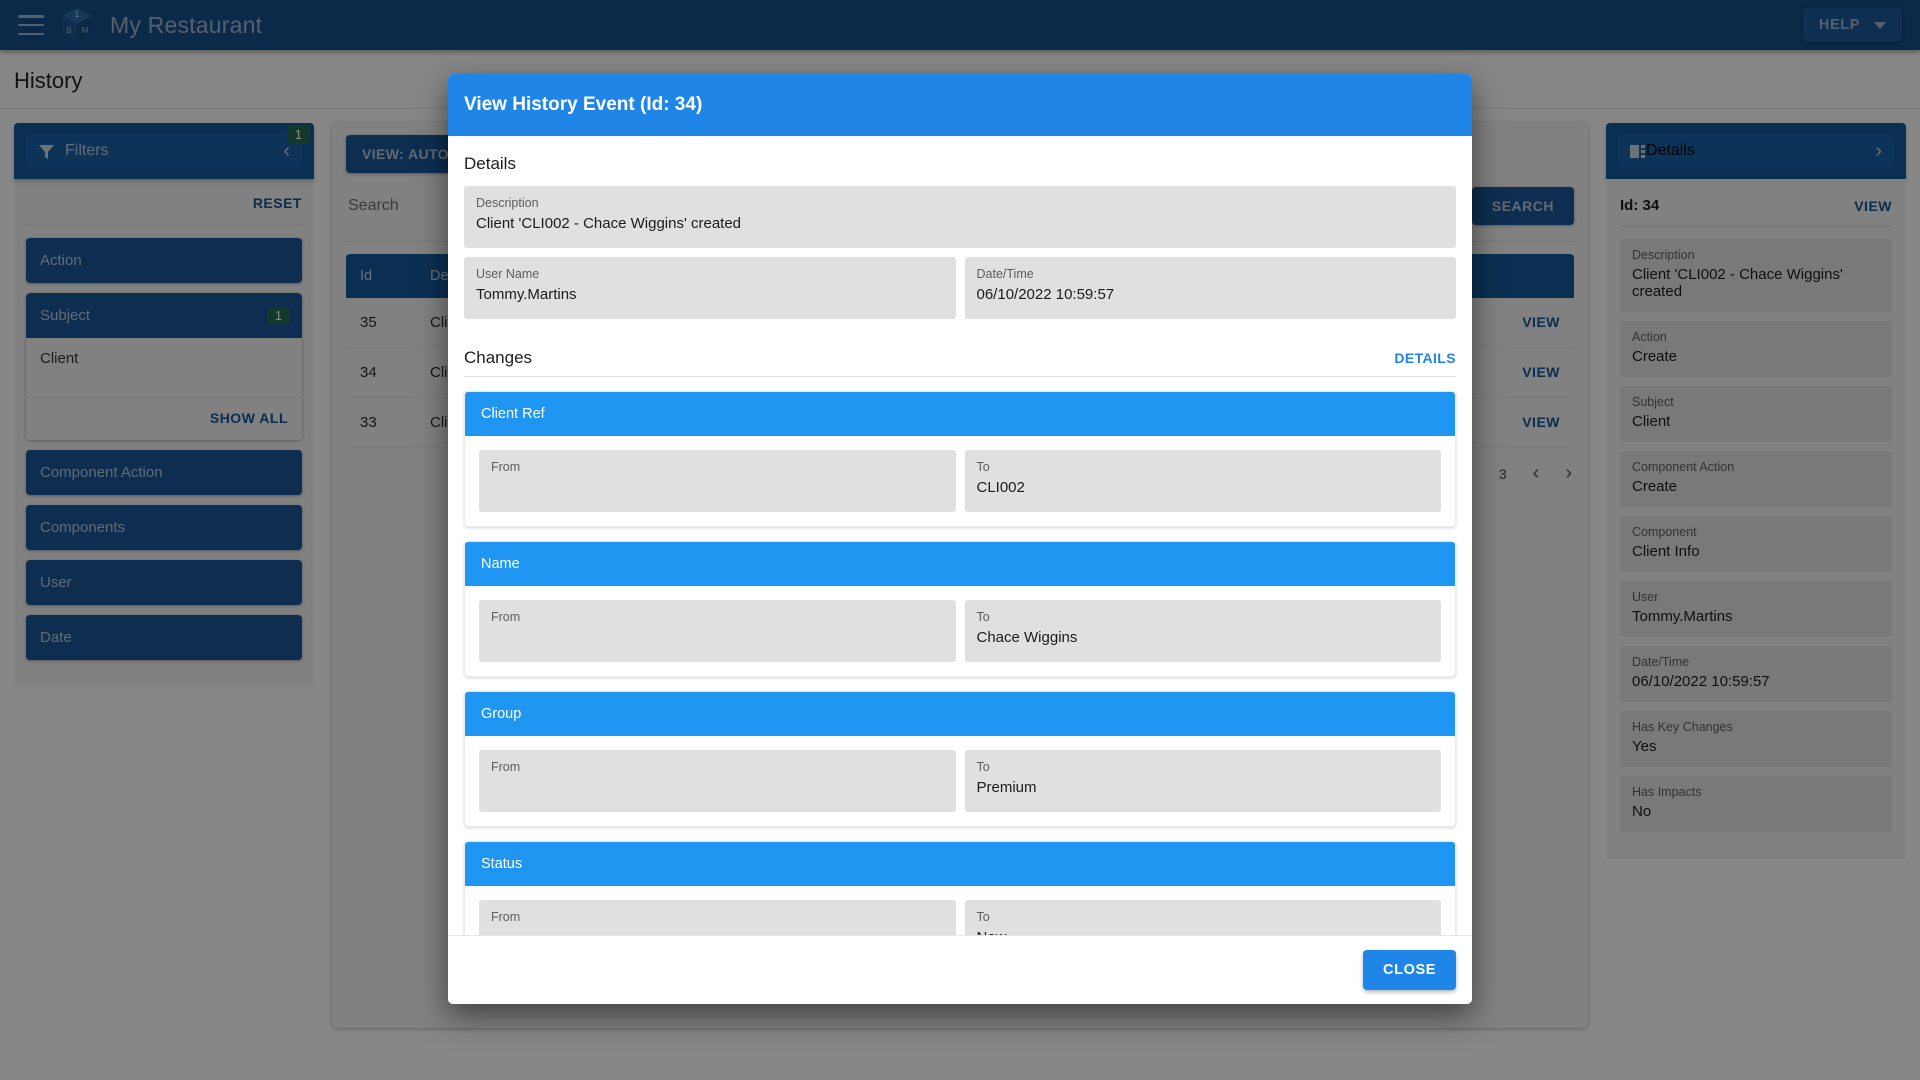 The height and width of the screenshot is (1080, 1920). What do you see at coordinates (1006, 787) in the screenshot?
I see `change-to-value: Premium` at bounding box center [1006, 787].